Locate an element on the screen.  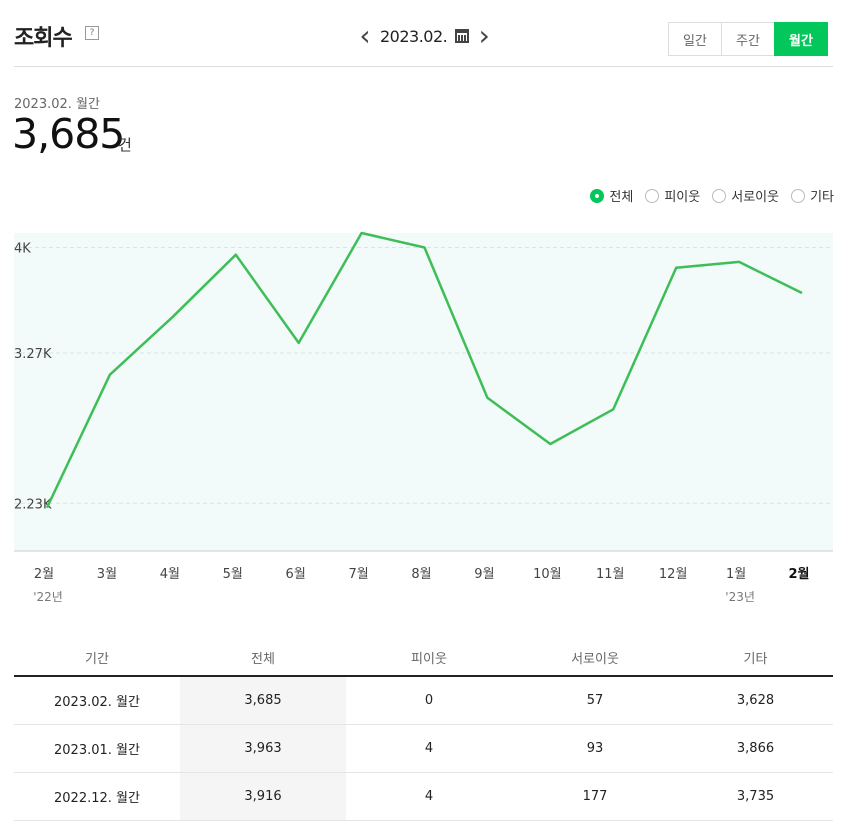
table-cell: 93 is located at coordinates (595, 749).